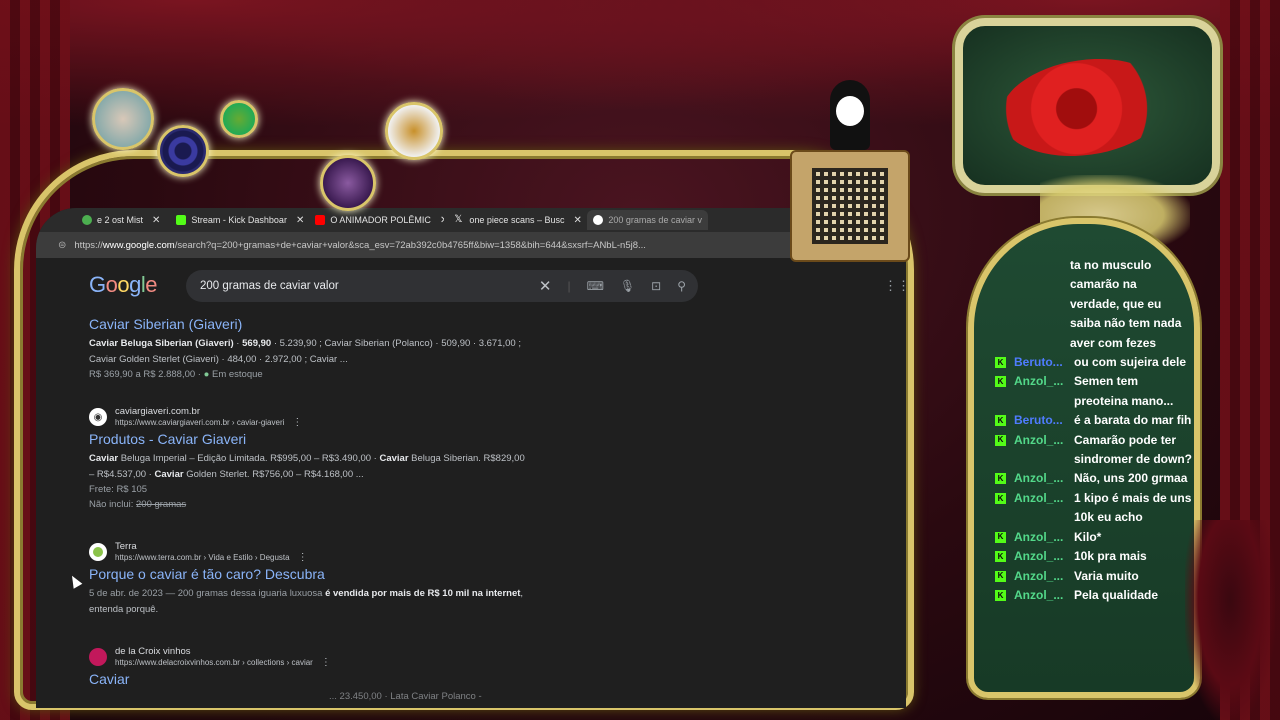 This screenshot has height=720, width=1280. What do you see at coordinates (118, 489) in the screenshot?
I see `result-shipping: Frete: R$ 105` at bounding box center [118, 489].